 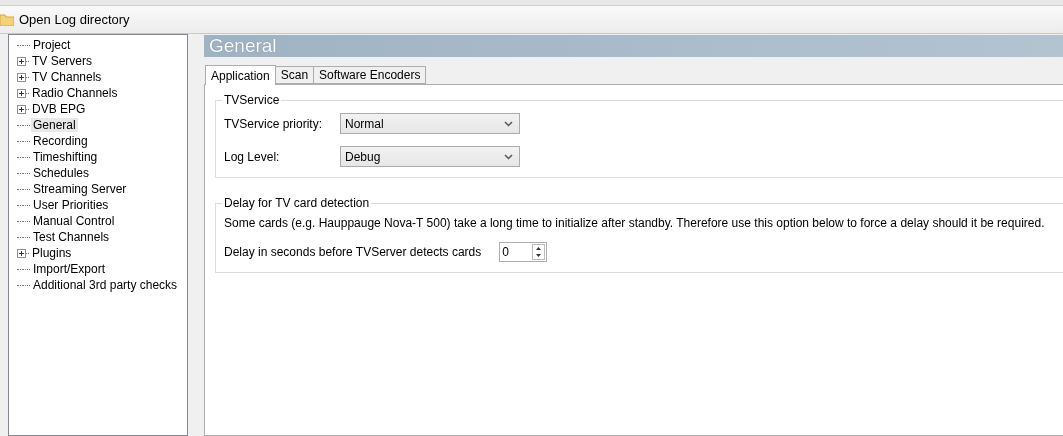 I want to click on tree-item: Recording, so click(x=60, y=141).